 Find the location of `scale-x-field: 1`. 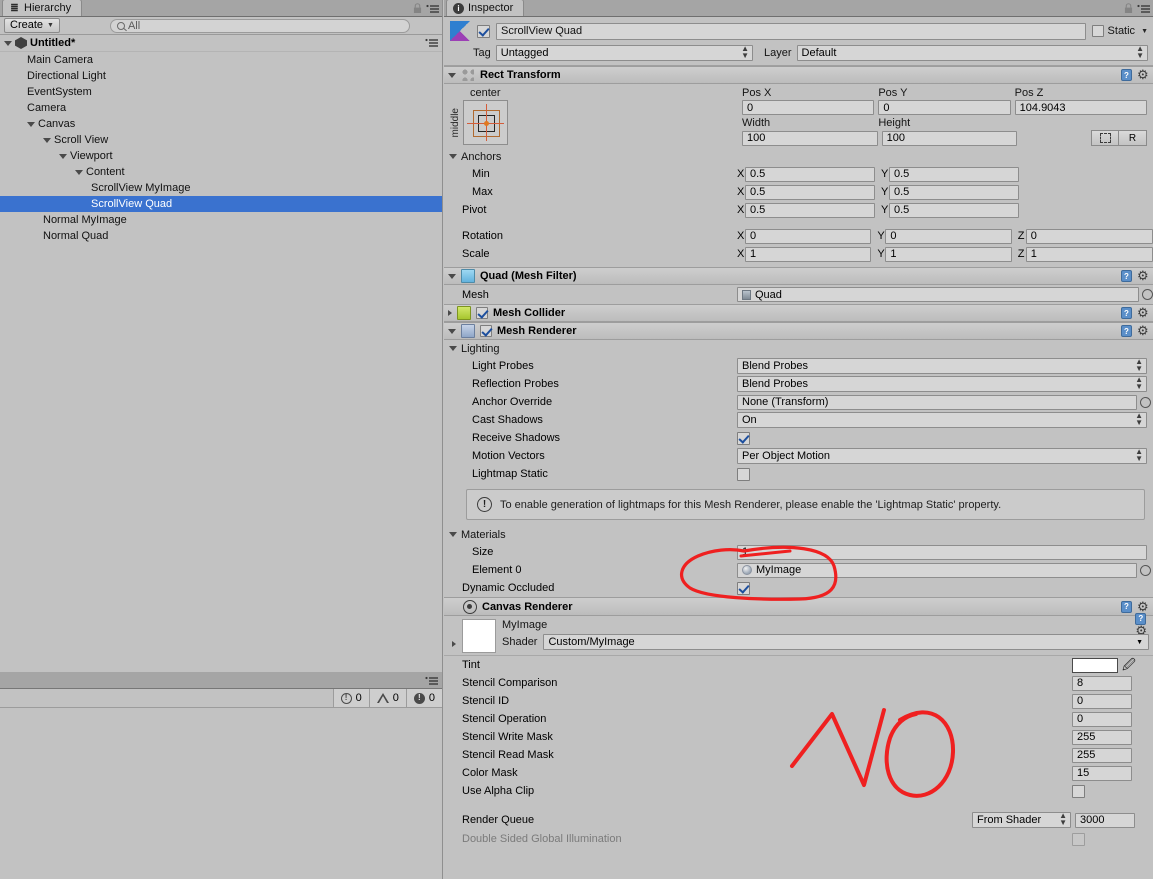

scale-x-field: 1 is located at coordinates (808, 254).